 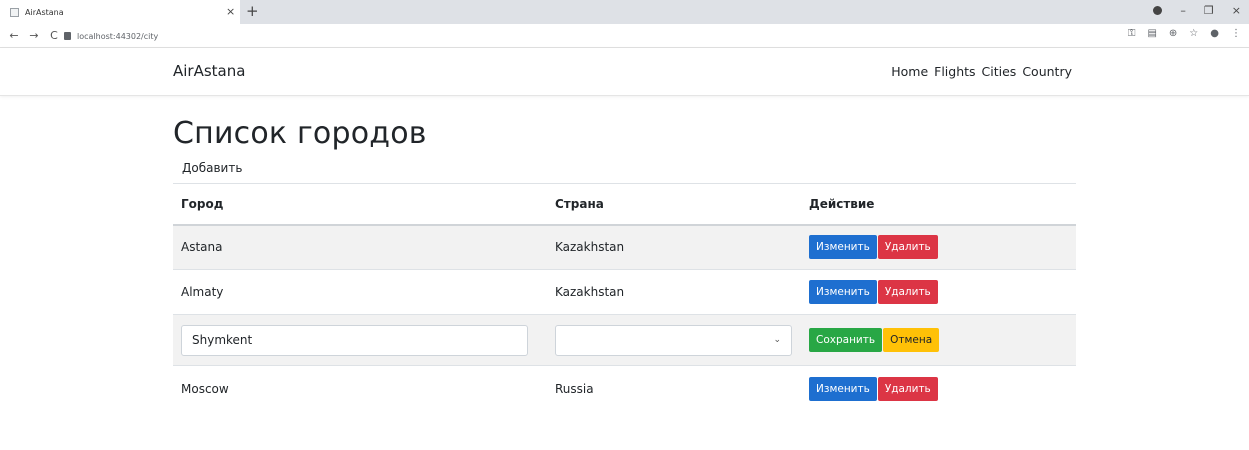 What do you see at coordinates (34, 35) in the screenshot?
I see `forward-icon: →` at bounding box center [34, 35].